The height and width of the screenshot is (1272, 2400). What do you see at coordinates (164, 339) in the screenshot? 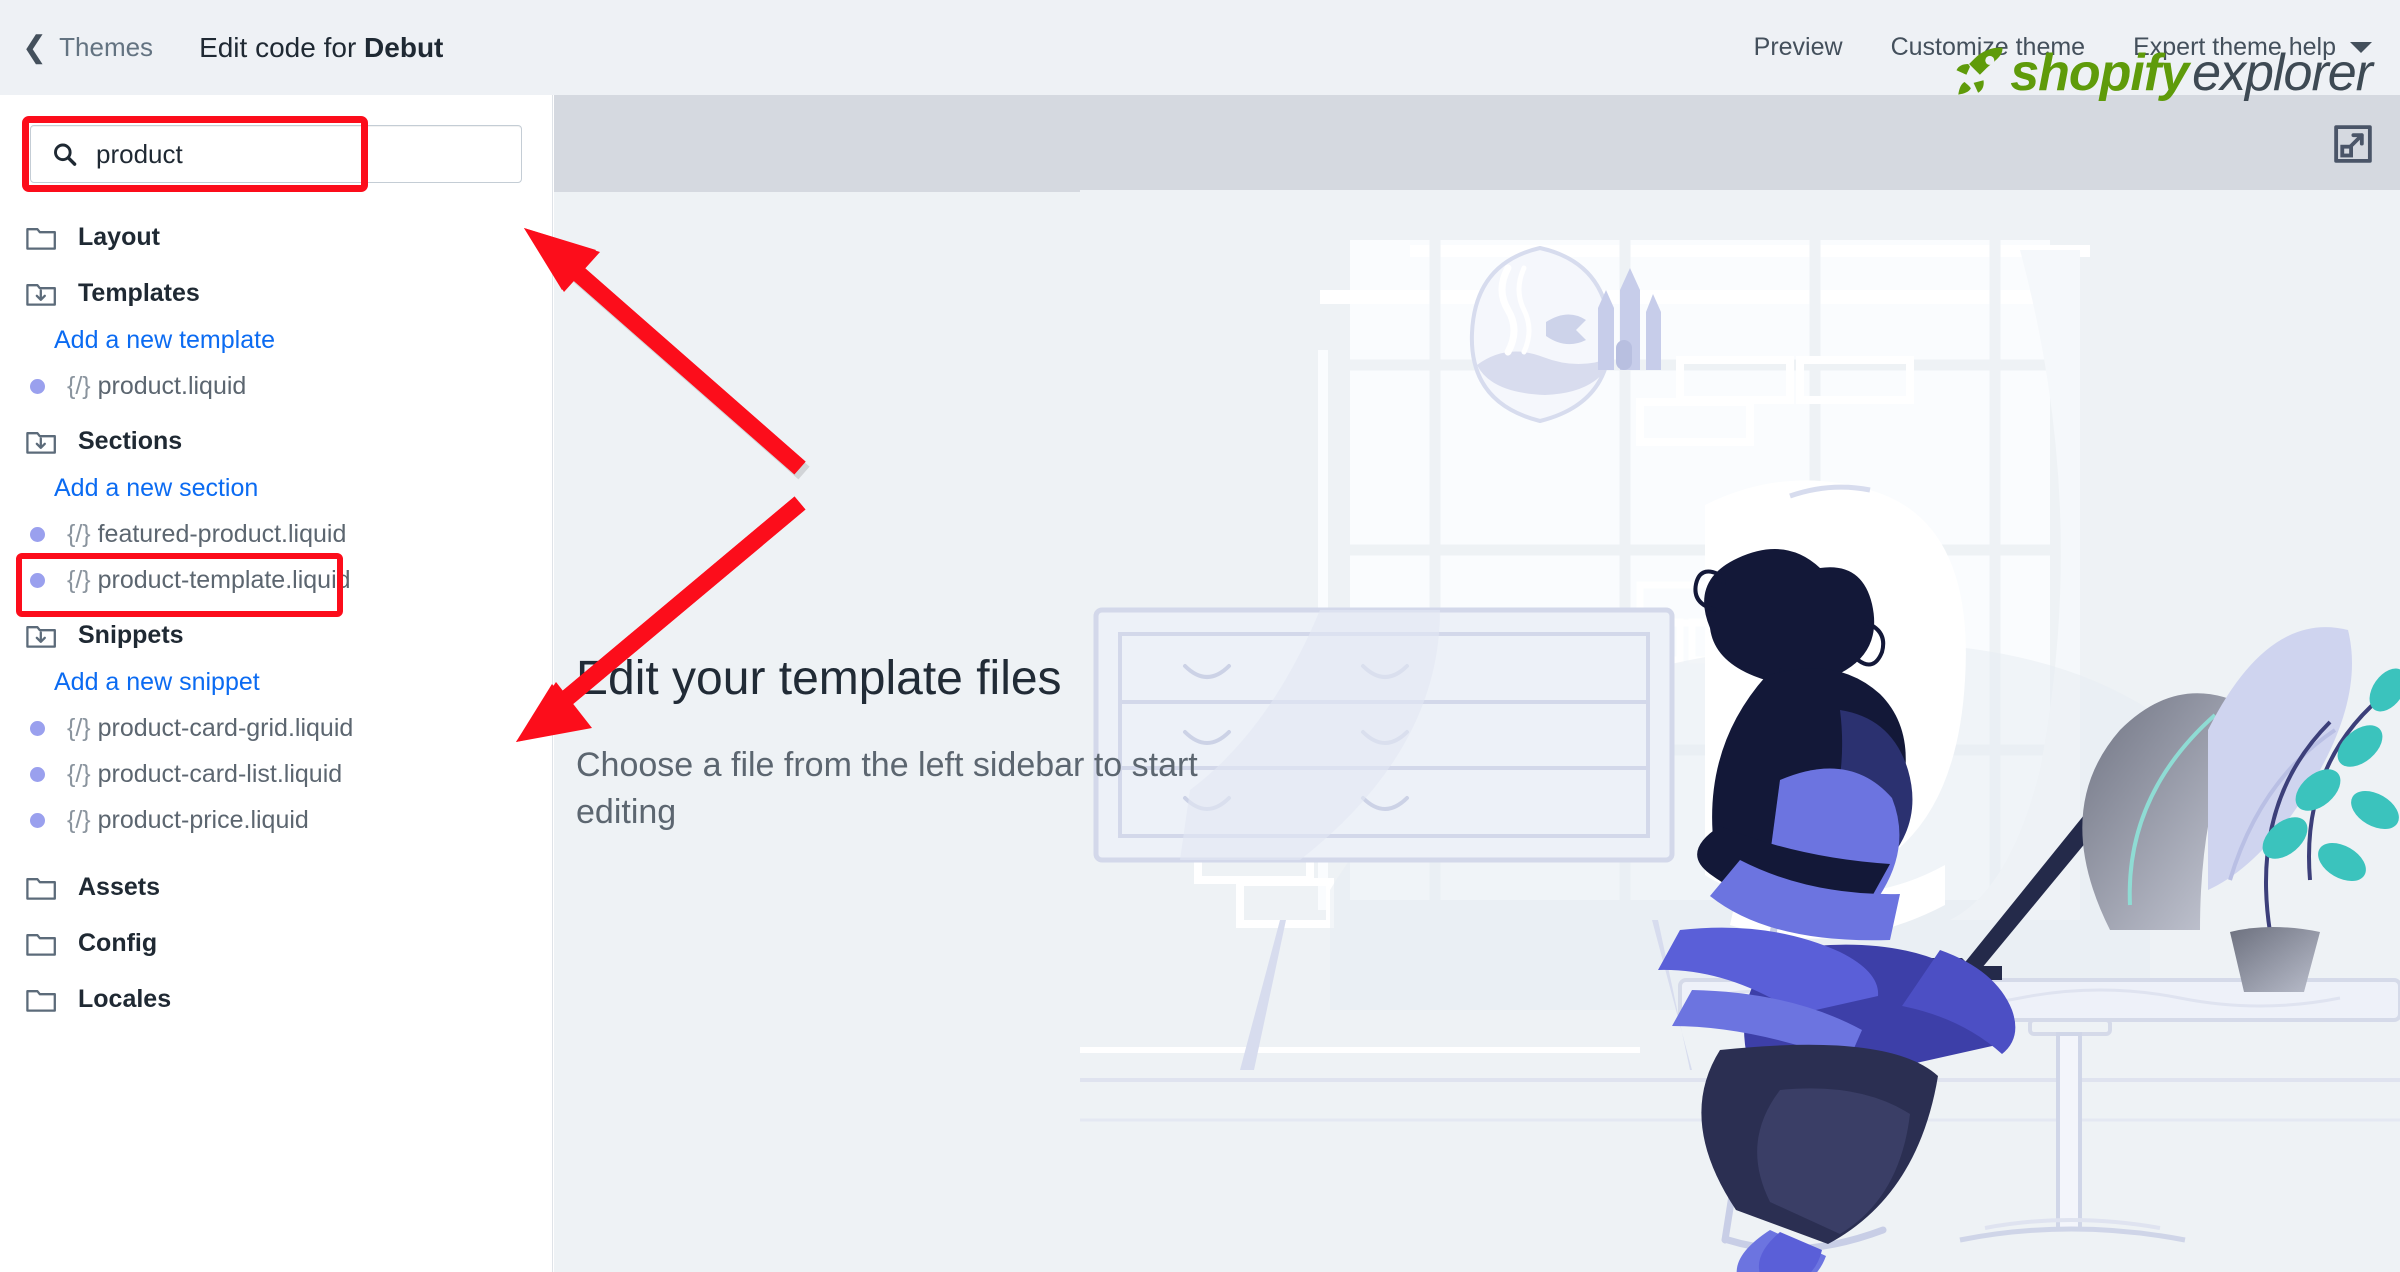
I see `tree-link-label: Add a new template` at bounding box center [164, 339].